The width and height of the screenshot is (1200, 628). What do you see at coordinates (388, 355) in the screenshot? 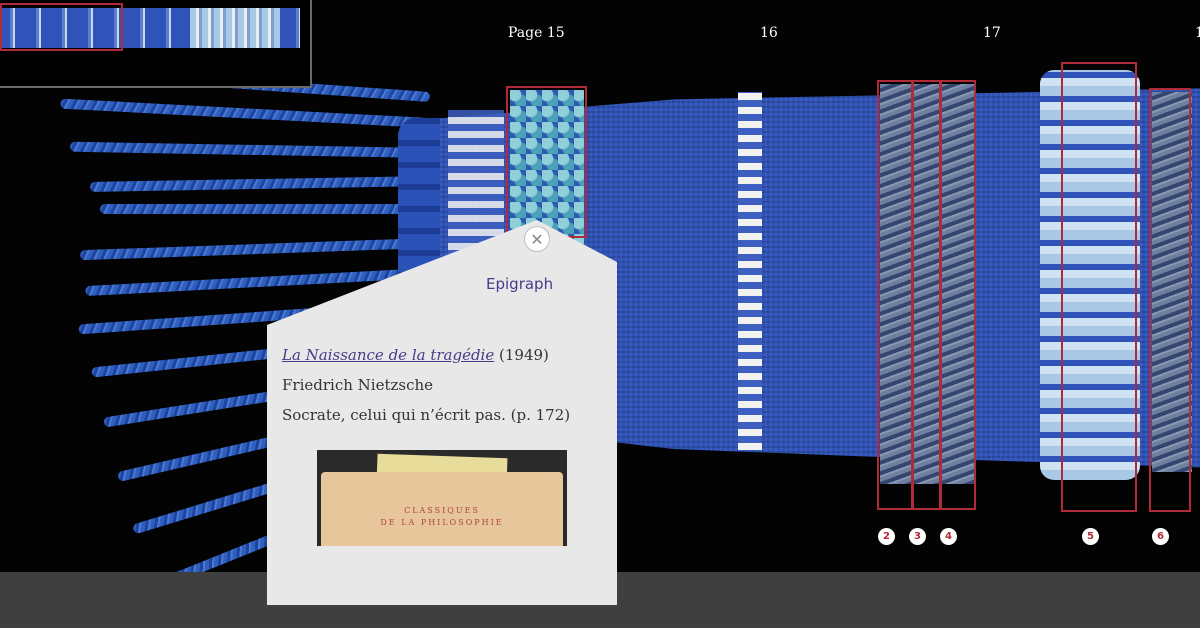
I see `book-title-link: La Naissance de la tragédie` at bounding box center [388, 355].